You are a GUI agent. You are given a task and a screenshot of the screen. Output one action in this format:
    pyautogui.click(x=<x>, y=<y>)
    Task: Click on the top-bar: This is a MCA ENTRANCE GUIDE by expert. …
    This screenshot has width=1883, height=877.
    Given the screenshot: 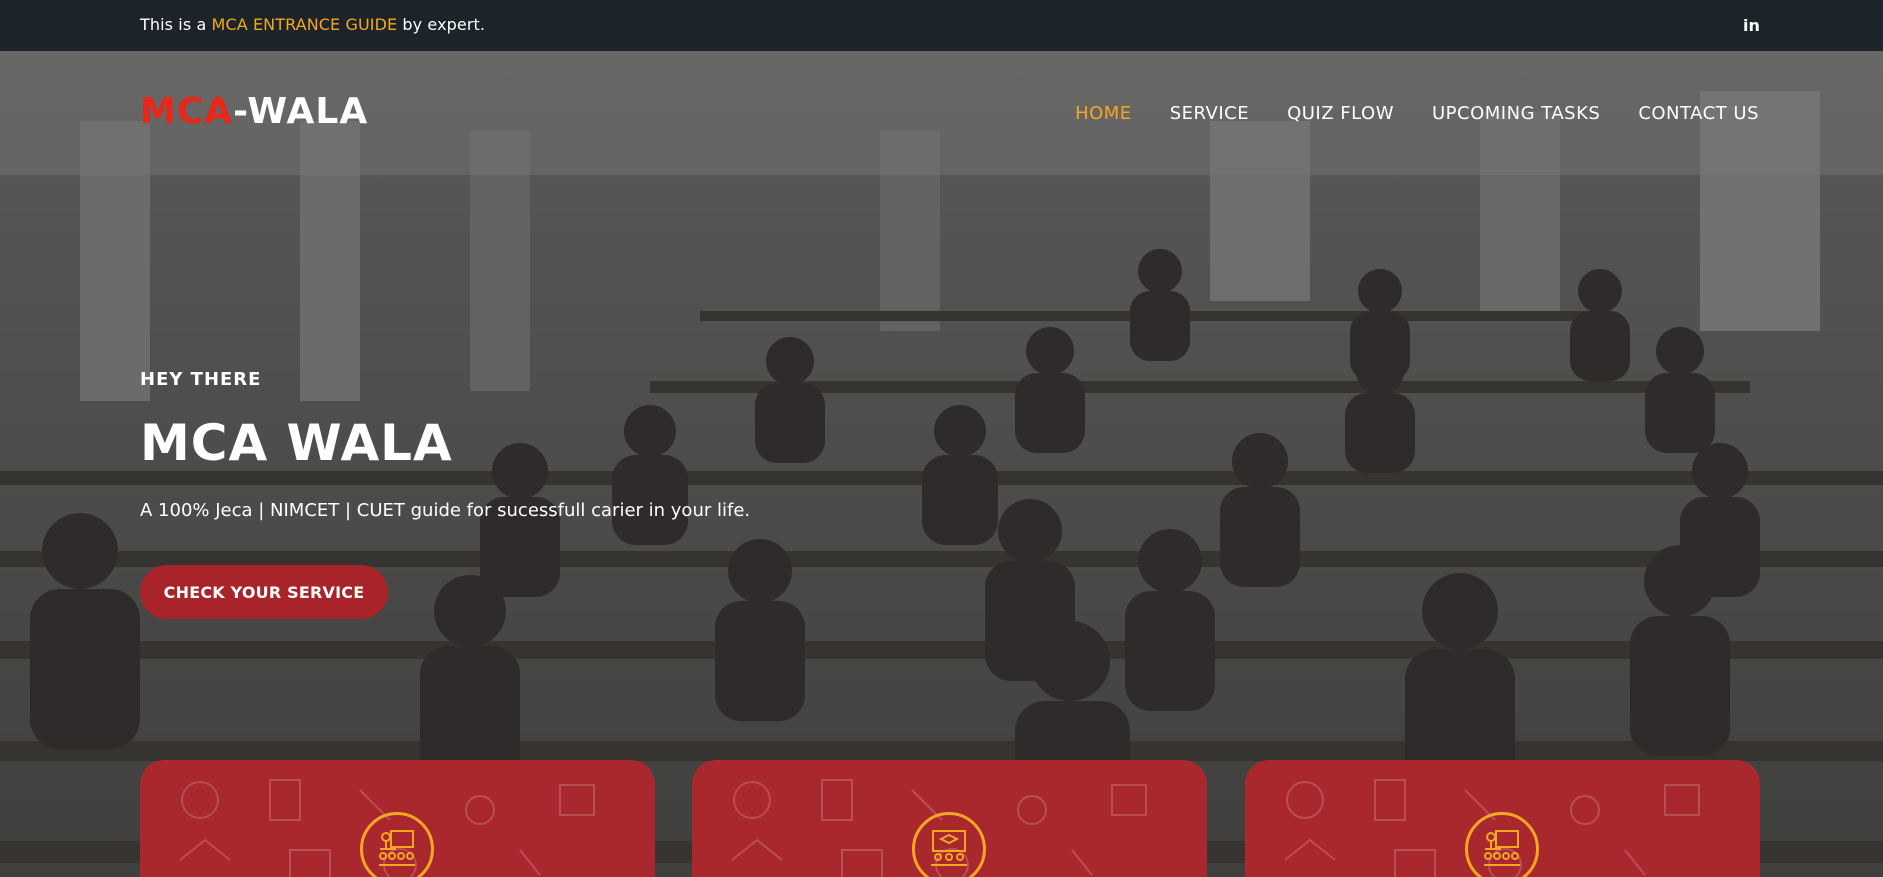 What is the action you would take?
    pyautogui.click(x=941, y=25)
    